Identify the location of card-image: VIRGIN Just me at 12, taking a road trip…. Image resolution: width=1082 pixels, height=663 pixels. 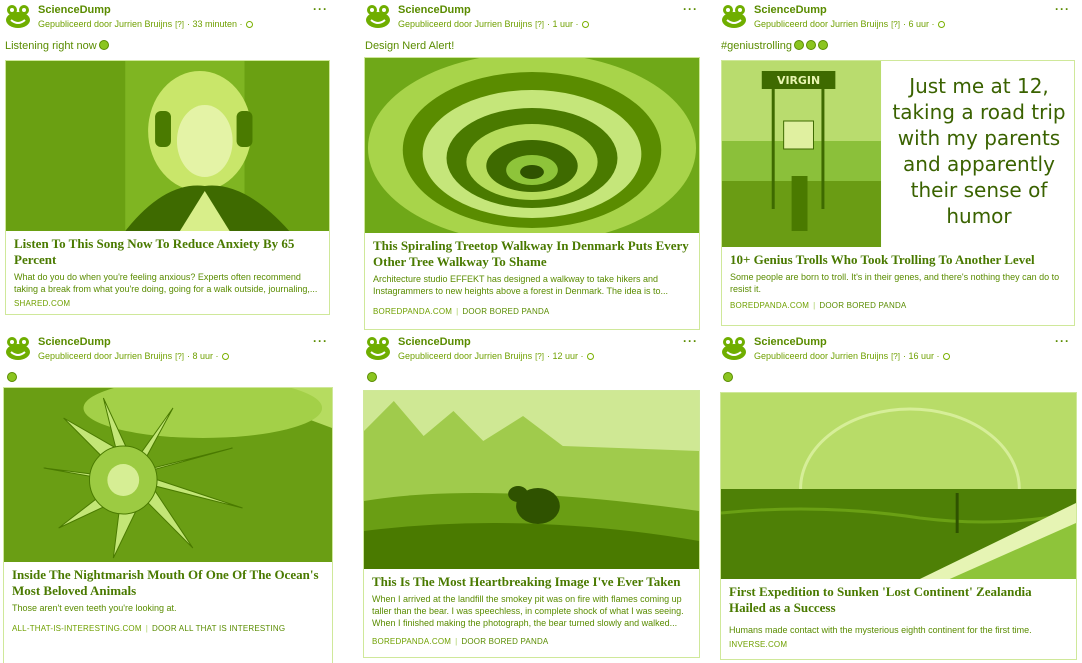
(898, 154).